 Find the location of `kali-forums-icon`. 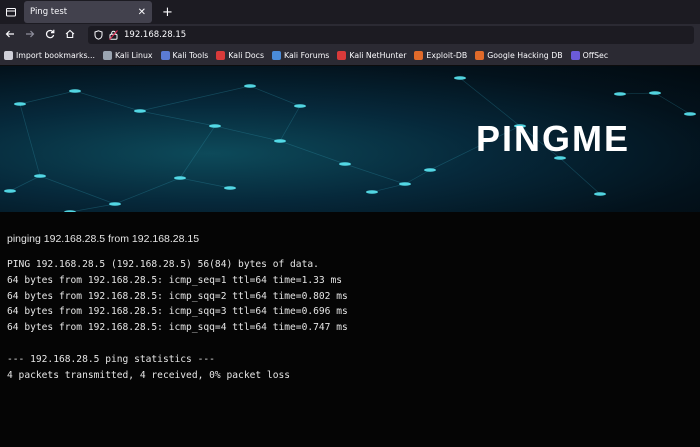

kali-forums-icon is located at coordinates (276, 55).